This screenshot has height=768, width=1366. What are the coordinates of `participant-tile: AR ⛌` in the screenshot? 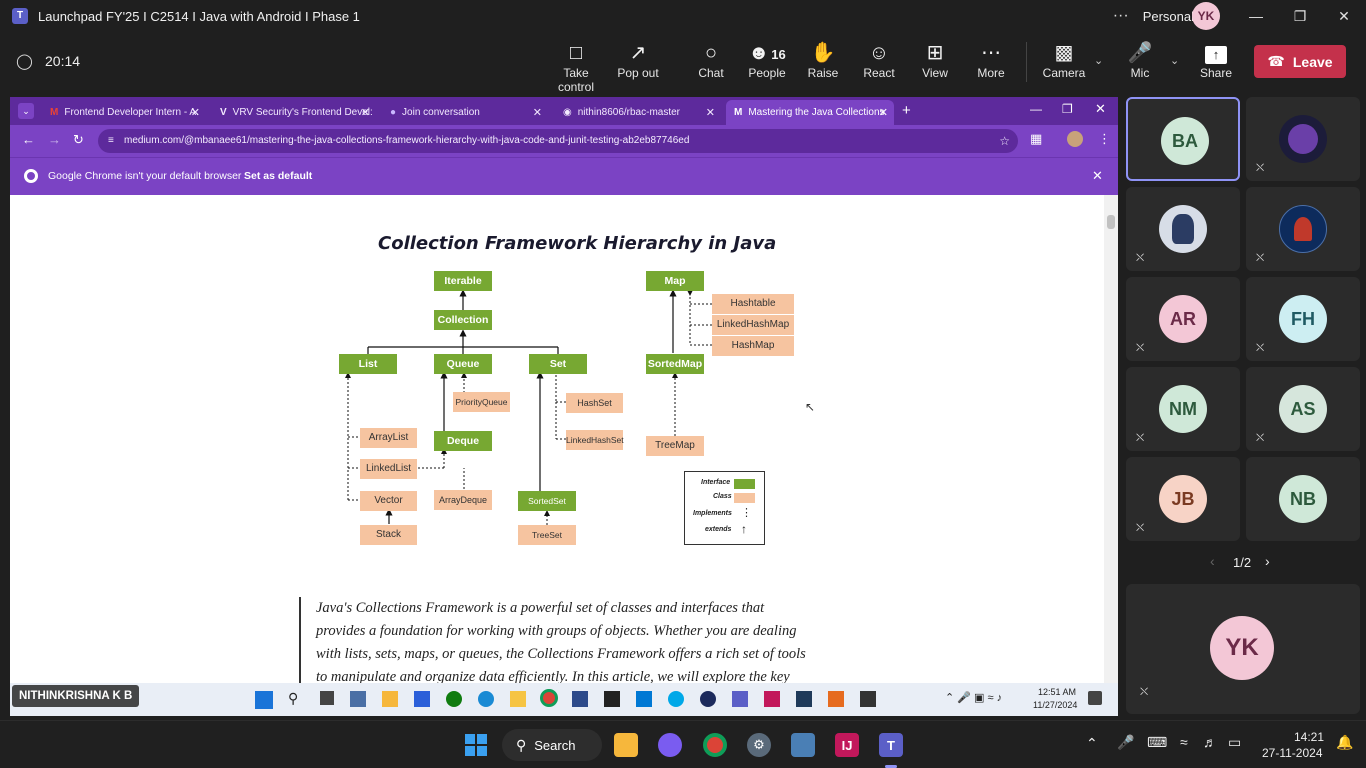 It's located at (1183, 319).